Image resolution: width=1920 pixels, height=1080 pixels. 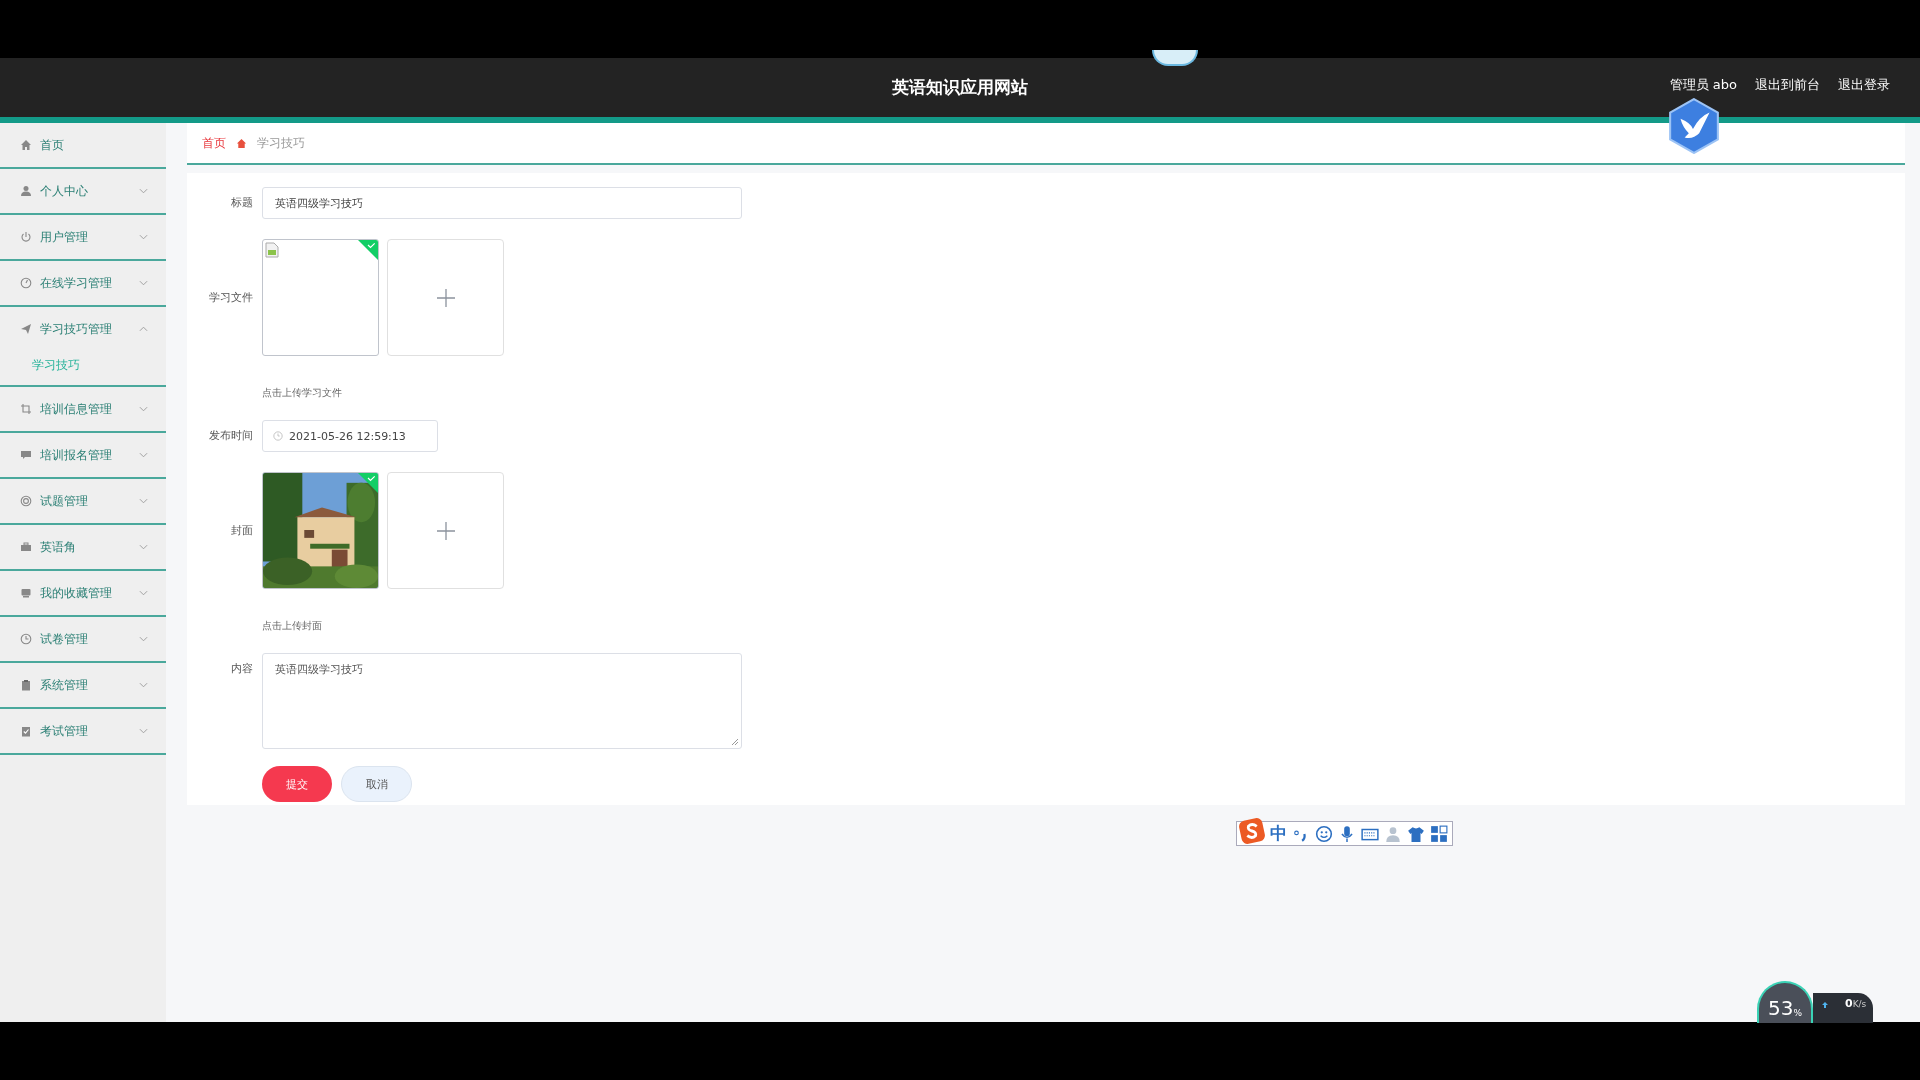 I want to click on sidebar-item: 我的收藏管理, so click(x=83, y=593).